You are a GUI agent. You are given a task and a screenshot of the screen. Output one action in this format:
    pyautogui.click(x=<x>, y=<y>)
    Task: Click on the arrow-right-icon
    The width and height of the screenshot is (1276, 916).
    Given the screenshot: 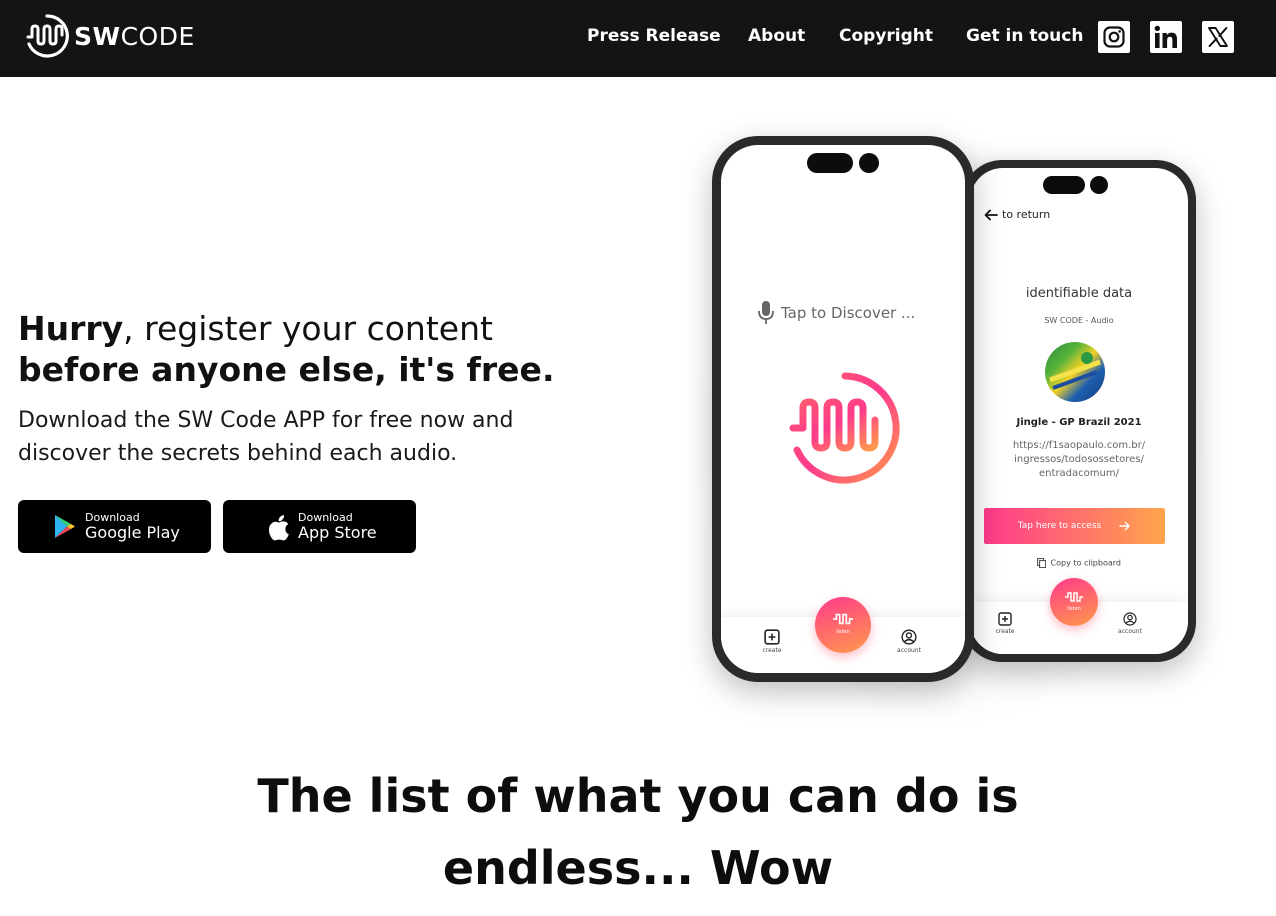 What is the action you would take?
    pyautogui.click(x=1124, y=526)
    